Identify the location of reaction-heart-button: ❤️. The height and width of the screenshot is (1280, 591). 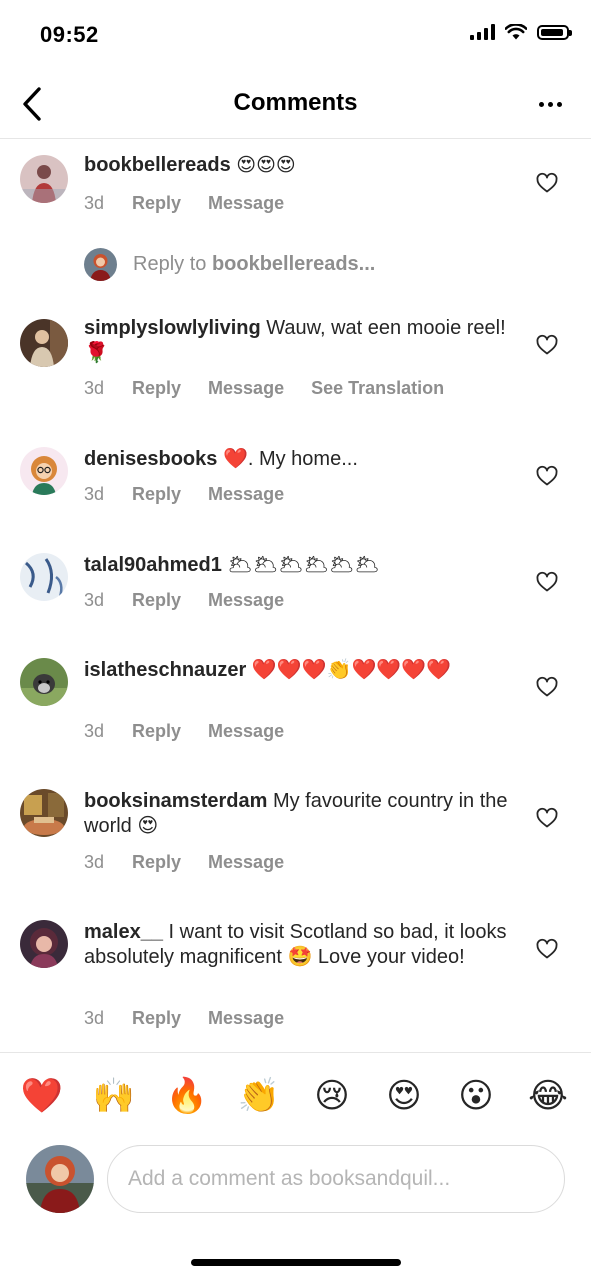
(42, 1096).